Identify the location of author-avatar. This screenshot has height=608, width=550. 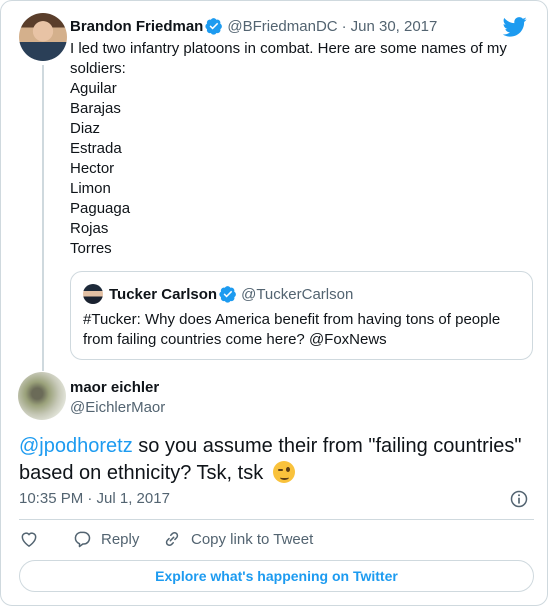
(42, 396).